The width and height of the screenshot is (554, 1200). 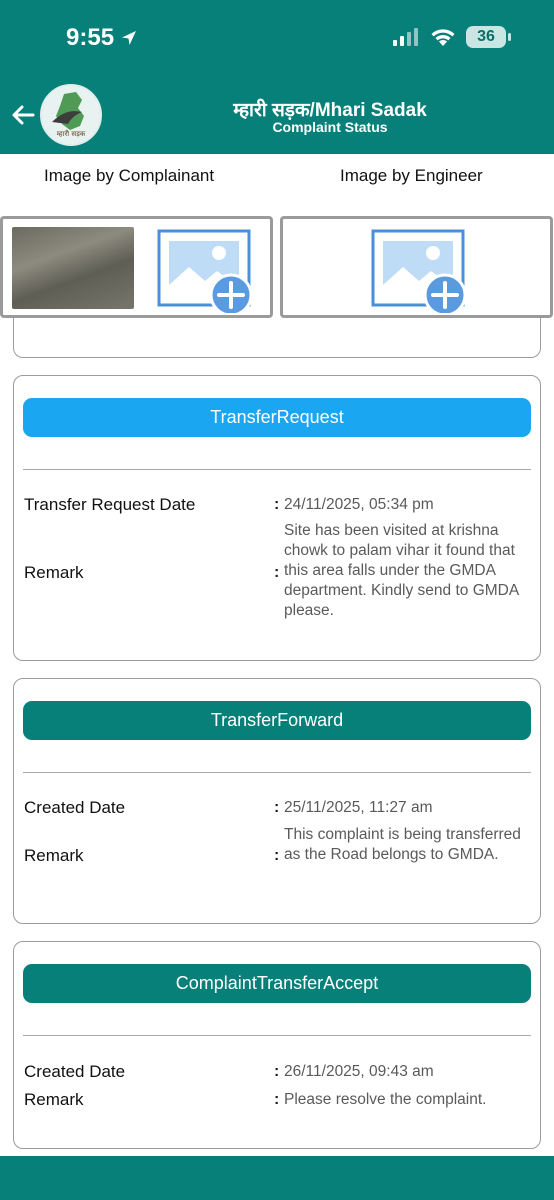 I want to click on app-logo: म्हारी सड़क, so click(x=71, y=115).